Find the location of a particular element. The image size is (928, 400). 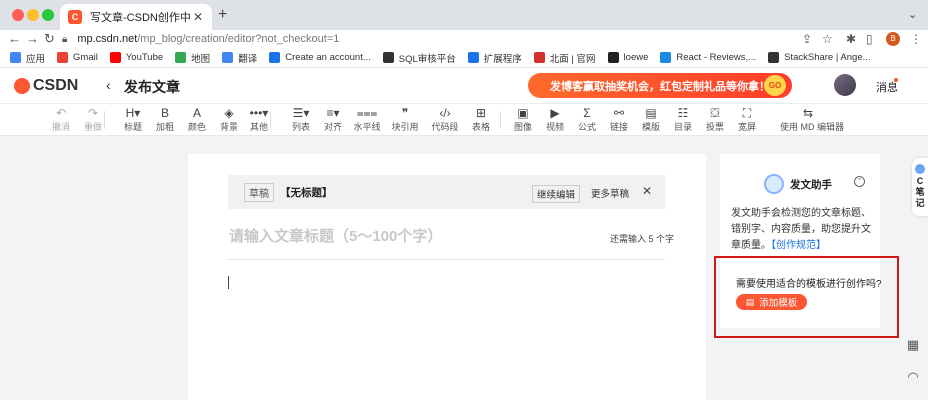

bookmark-star-icon: ☆ is located at coordinates (827, 39).